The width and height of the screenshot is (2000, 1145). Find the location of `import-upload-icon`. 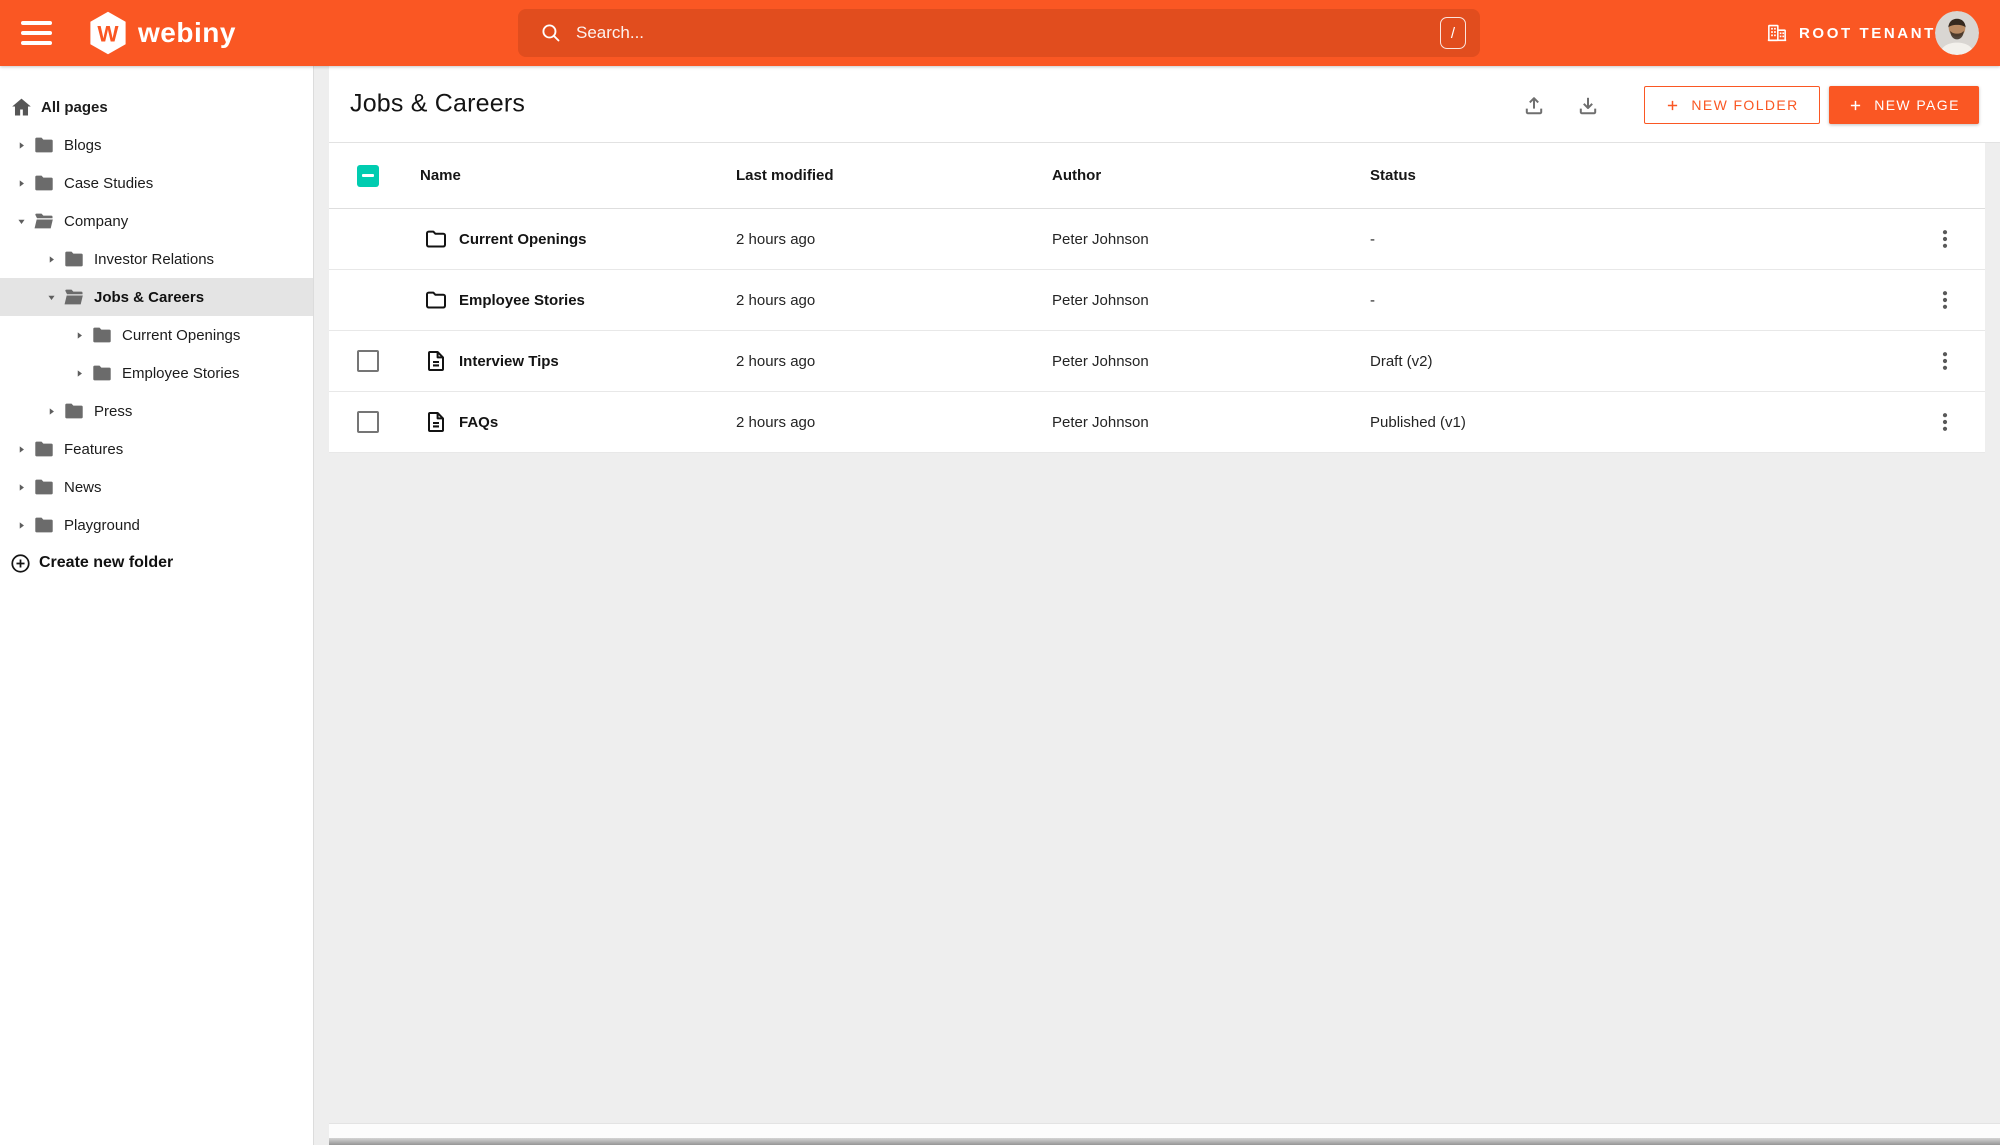

import-upload-icon is located at coordinates (1534, 105).